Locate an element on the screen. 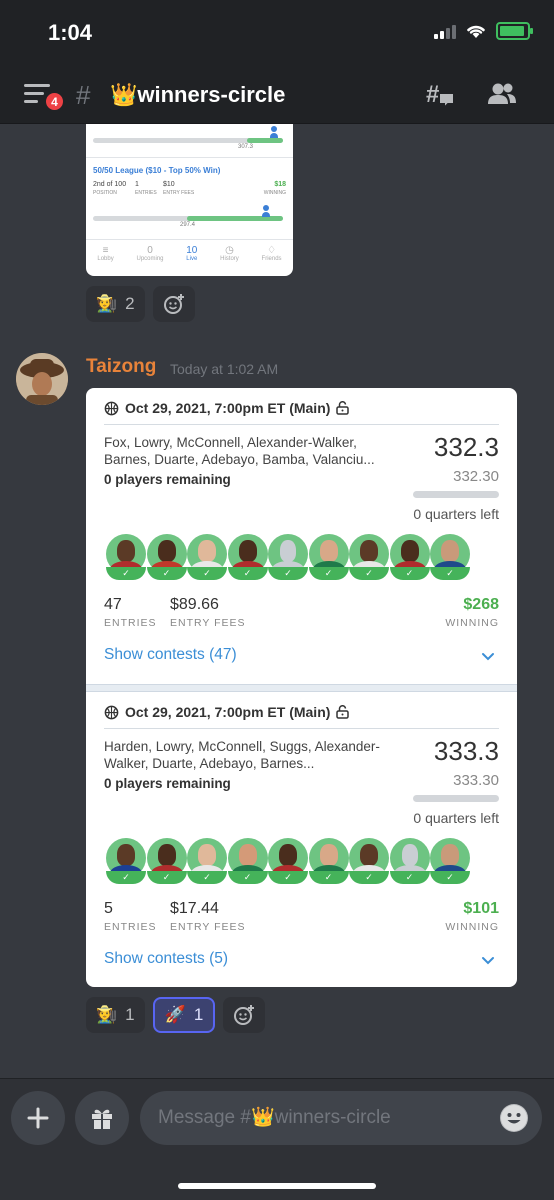  tab-label: Friends is located at coordinates (271, 259).